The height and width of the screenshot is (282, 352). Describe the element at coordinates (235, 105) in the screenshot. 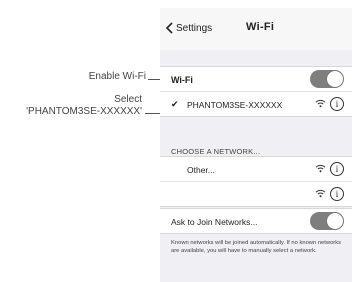

I see `connected-network-name: PHANTOM3SE-XXXXXX` at that location.